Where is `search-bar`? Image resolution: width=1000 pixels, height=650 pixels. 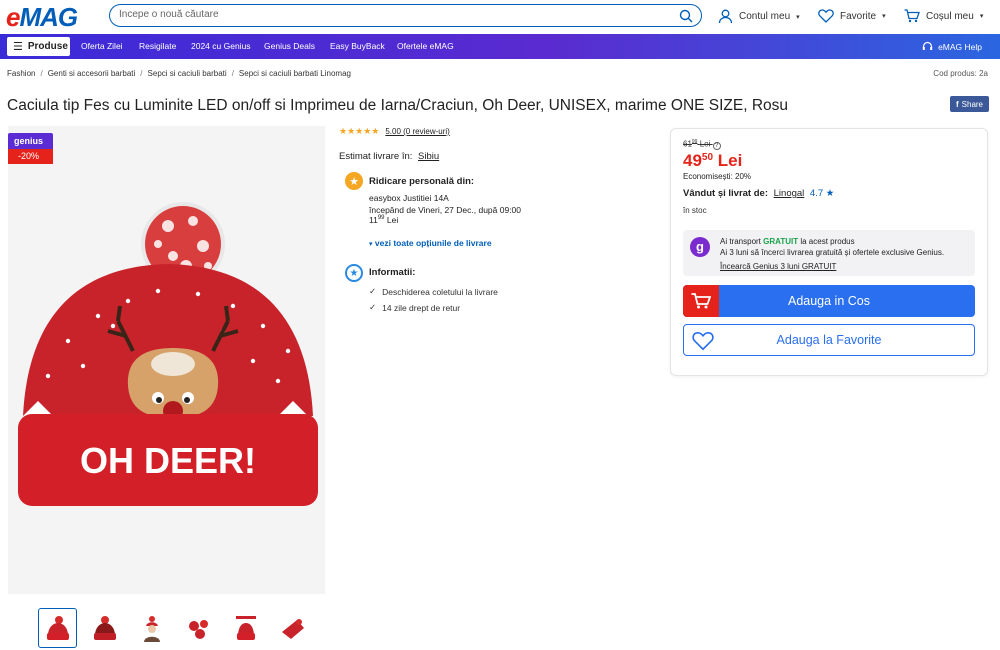 search-bar is located at coordinates (405, 15).